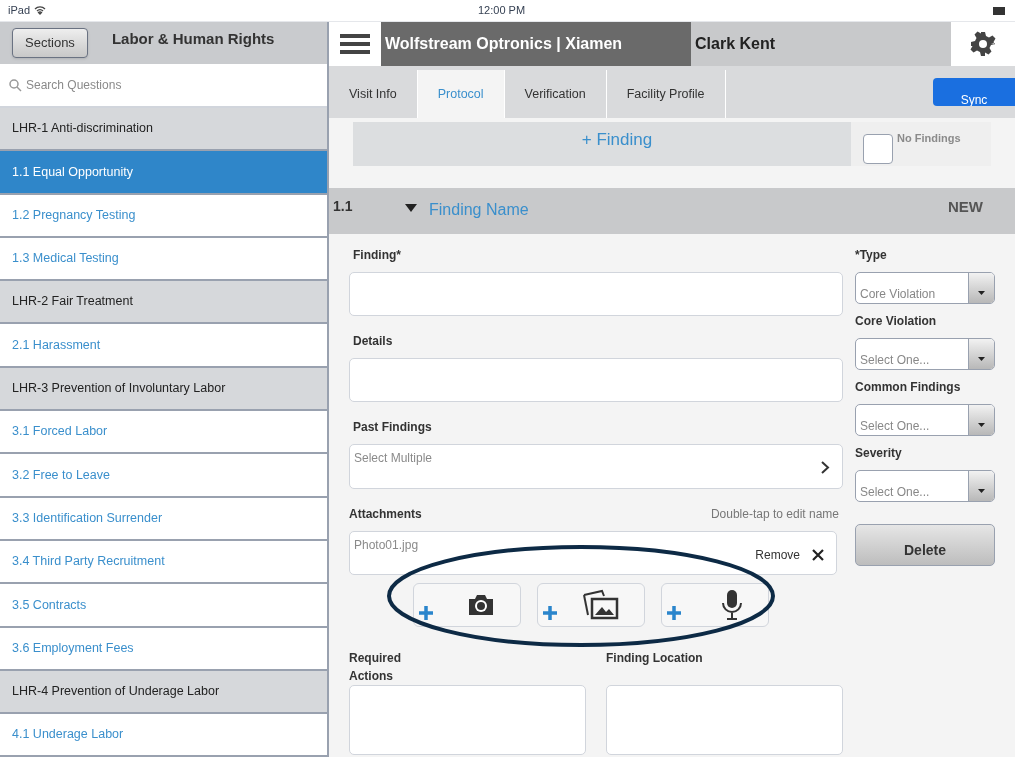 The height and width of the screenshot is (757, 1015). What do you see at coordinates (343, 206) in the screenshot?
I see `finding-number: 1.1` at bounding box center [343, 206].